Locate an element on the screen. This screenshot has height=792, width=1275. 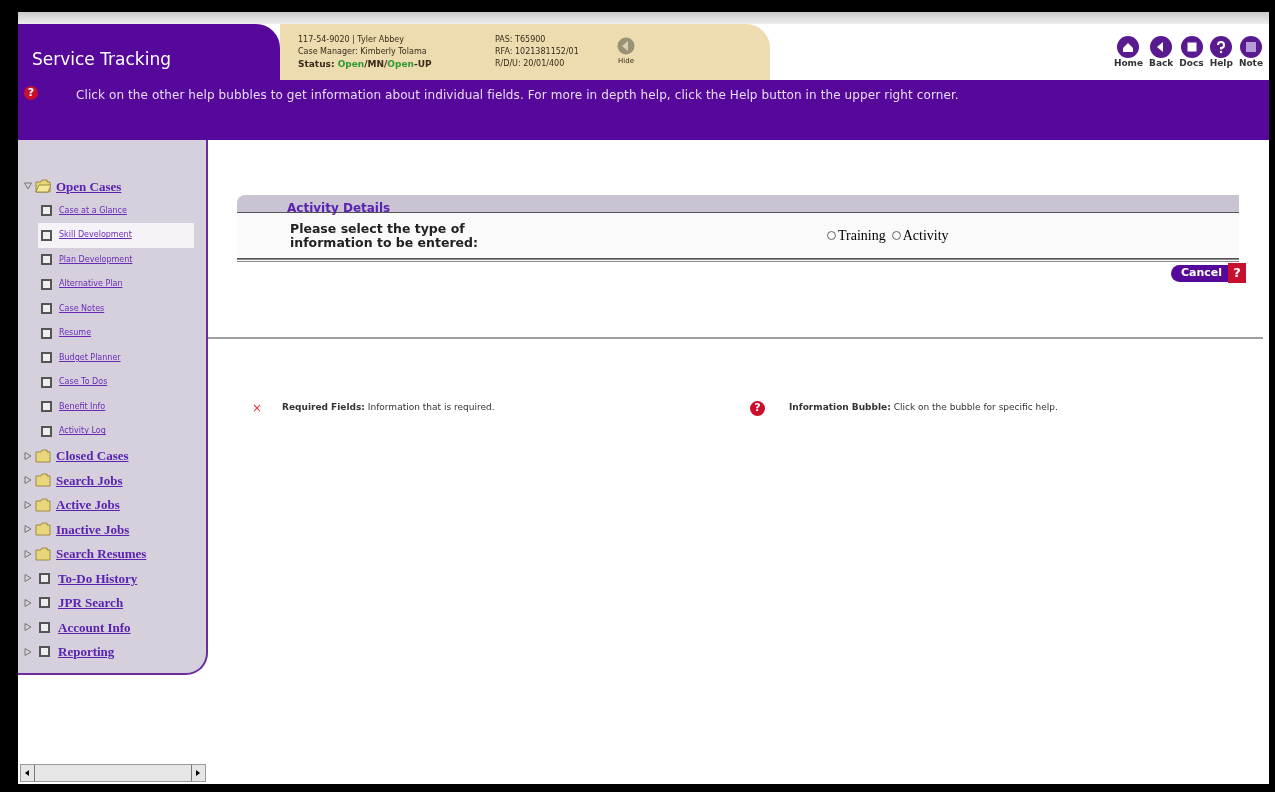
legend-text: Required Fields: Information that is required. is located at coordinates (388, 408).